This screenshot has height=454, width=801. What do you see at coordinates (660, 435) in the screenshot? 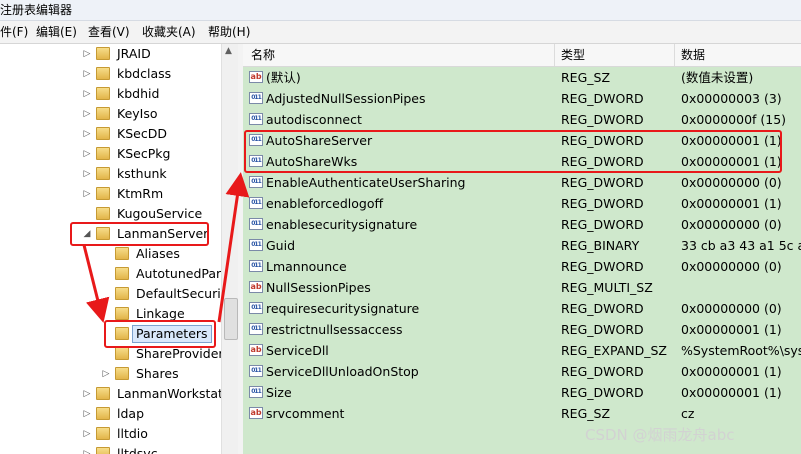
I see `csdn-watermark: CSDN @烟雨龙舟abc` at bounding box center [660, 435].